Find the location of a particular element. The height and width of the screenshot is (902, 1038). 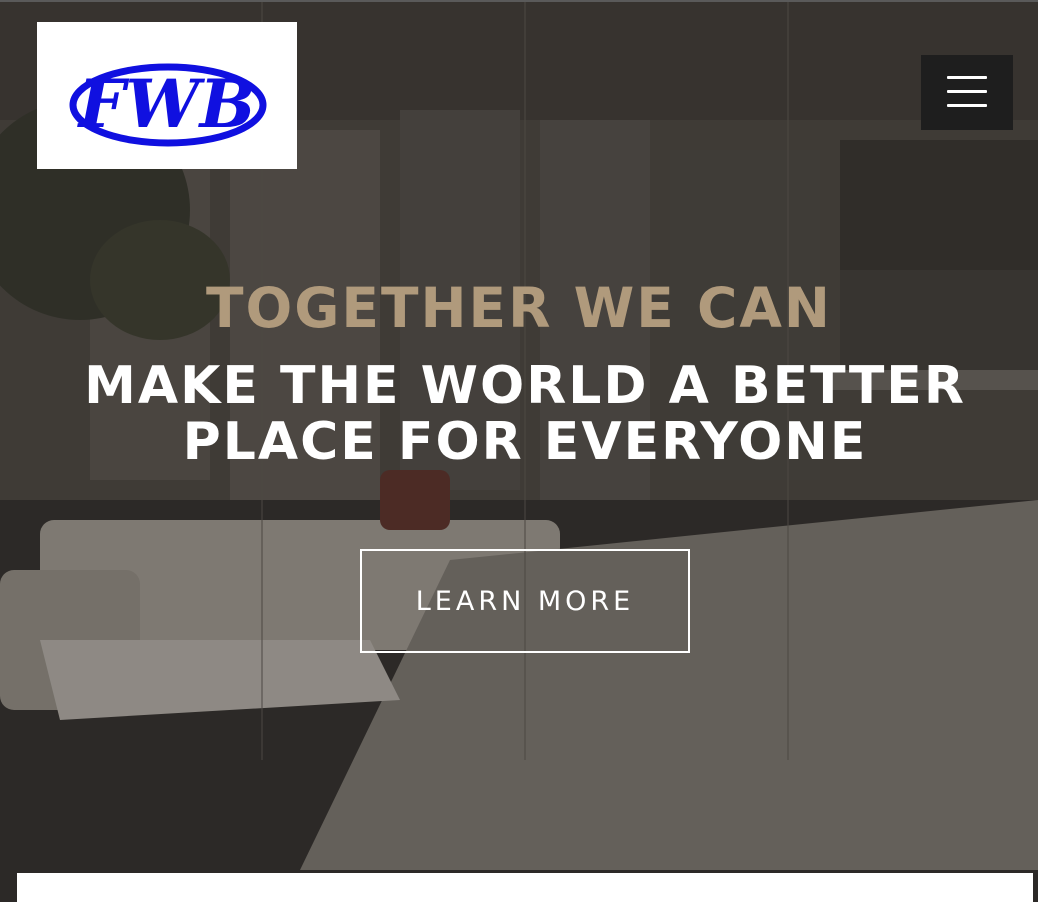

fwb-logo-icon: FWB is located at coordinates (168, 105).